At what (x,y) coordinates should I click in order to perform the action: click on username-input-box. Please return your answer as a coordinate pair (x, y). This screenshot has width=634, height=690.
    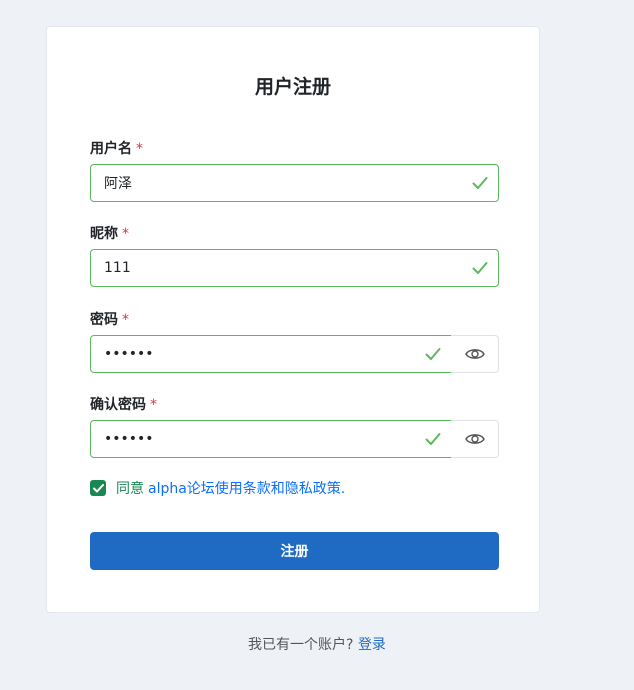
    Looking at the image, I should click on (294, 183).